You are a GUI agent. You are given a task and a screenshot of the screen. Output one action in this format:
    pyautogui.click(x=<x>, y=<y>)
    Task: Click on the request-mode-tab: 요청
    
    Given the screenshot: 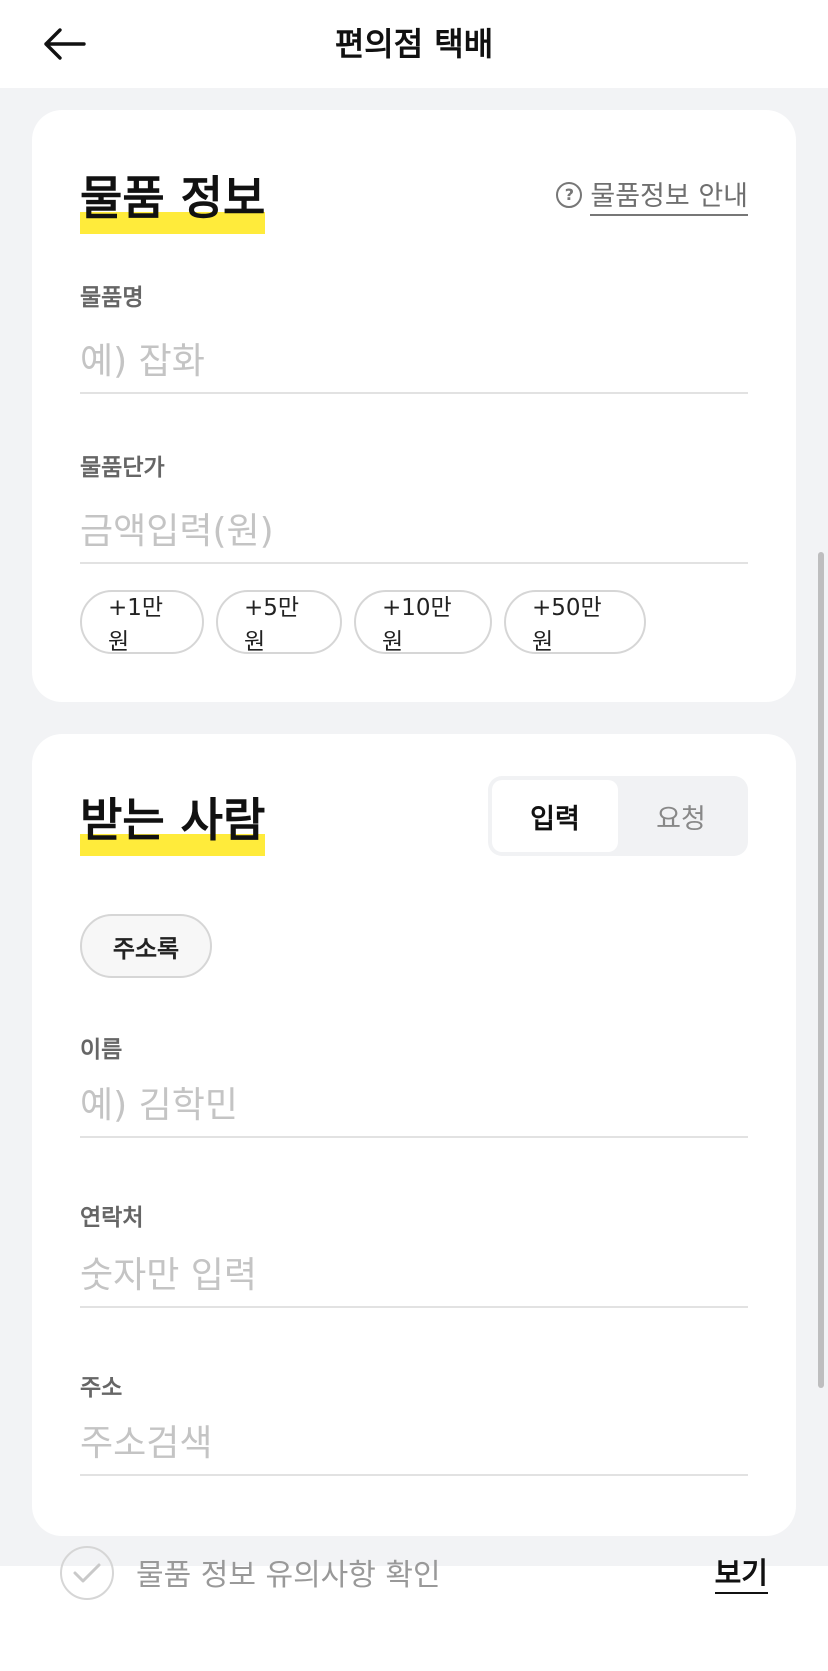 What is the action you would take?
    pyautogui.click(x=681, y=816)
    